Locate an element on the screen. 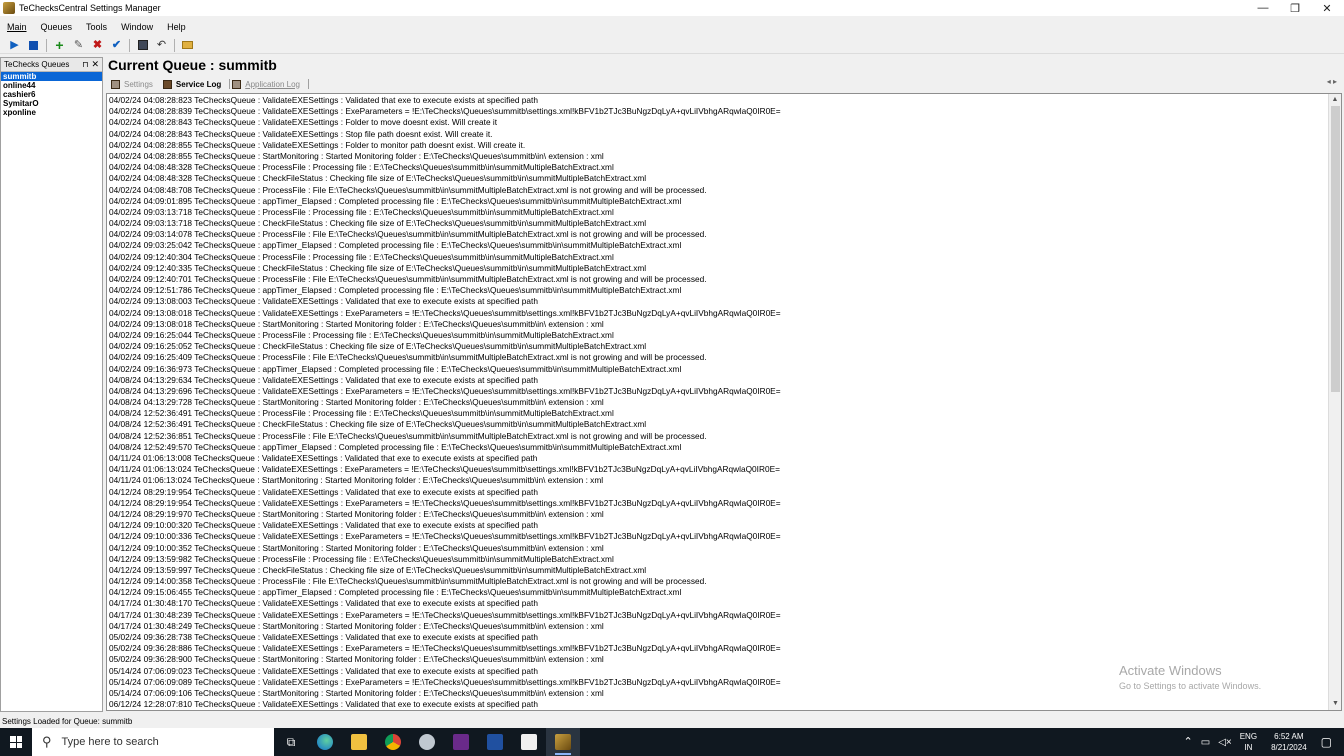 Image resolution: width=1344 pixels, height=756 pixels. tray-overflow-icon: ⌃ is located at coordinates (1188, 742).